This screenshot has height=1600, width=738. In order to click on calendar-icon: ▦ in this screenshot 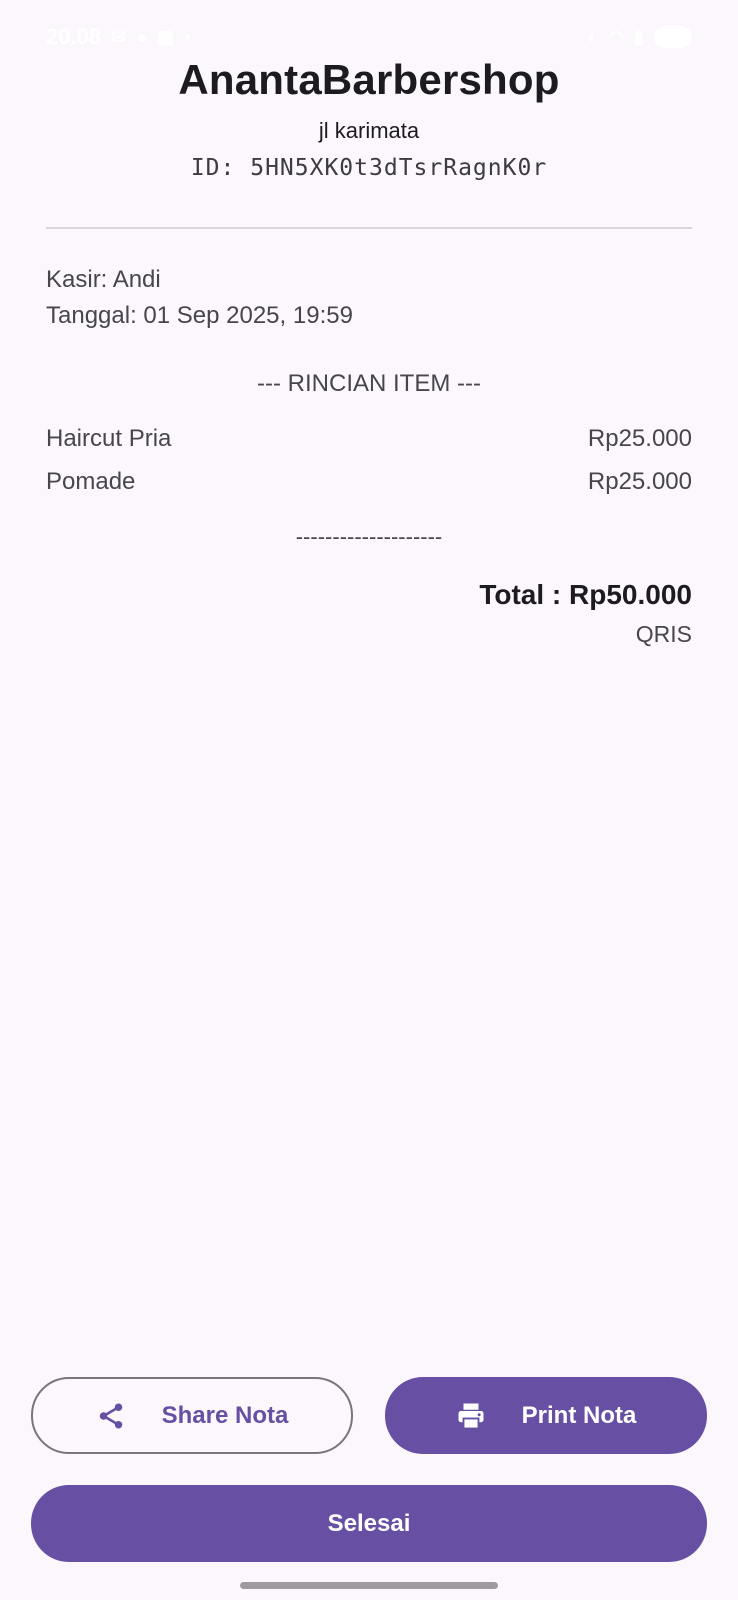, I will do `click(166, 37)`.